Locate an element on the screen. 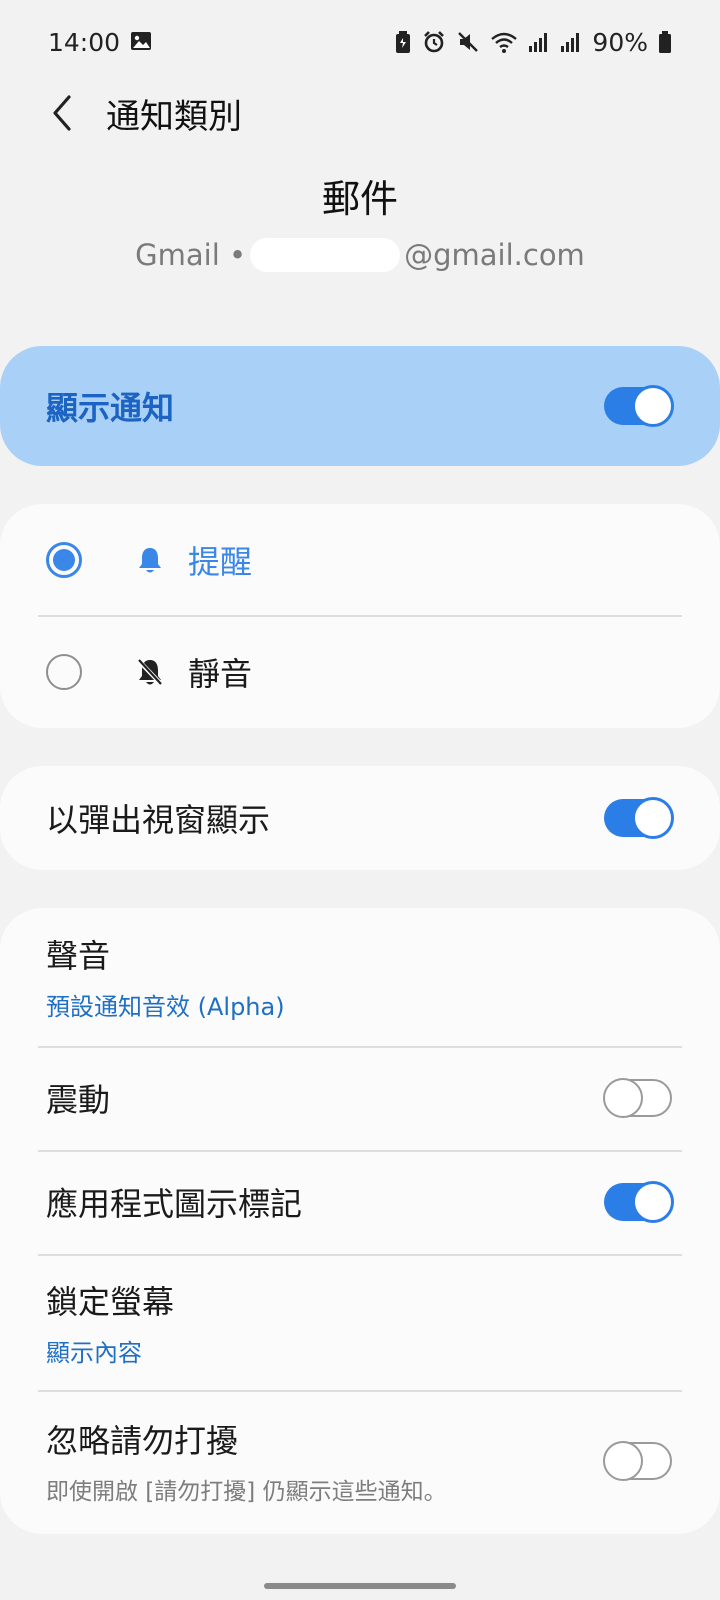 The image size is (720, 1600). dnd-description: 即使開啟 [請勿打擾] 仍顯示這些通知。 is located at coordinates (246, 1492).